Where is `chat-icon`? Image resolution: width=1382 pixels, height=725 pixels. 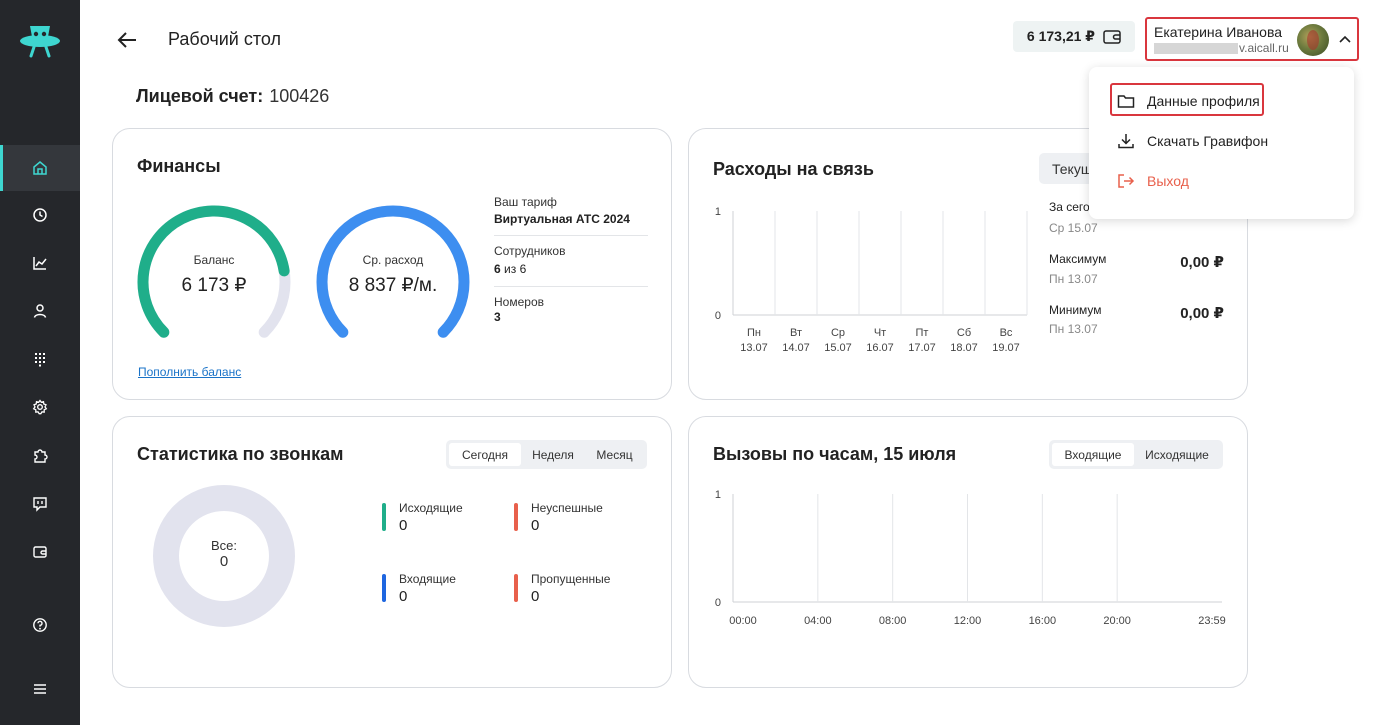 chat-icon is located at coordinates (40, 504).